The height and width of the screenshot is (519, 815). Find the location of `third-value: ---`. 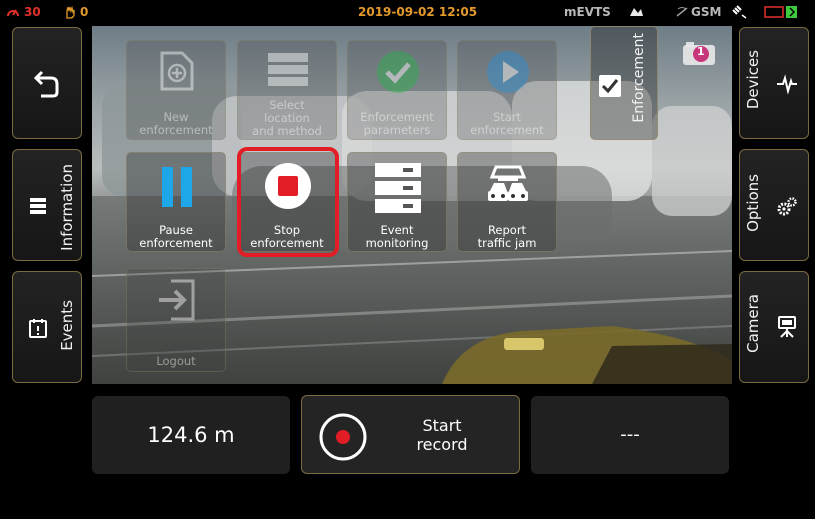

third-value: --- is located at coordinates (630, 434).